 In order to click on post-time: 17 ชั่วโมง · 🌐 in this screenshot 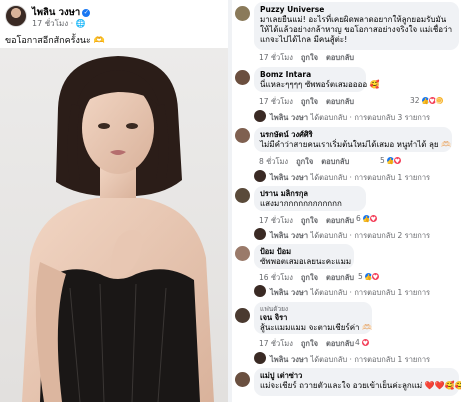, I will do `click(59, 23)`.